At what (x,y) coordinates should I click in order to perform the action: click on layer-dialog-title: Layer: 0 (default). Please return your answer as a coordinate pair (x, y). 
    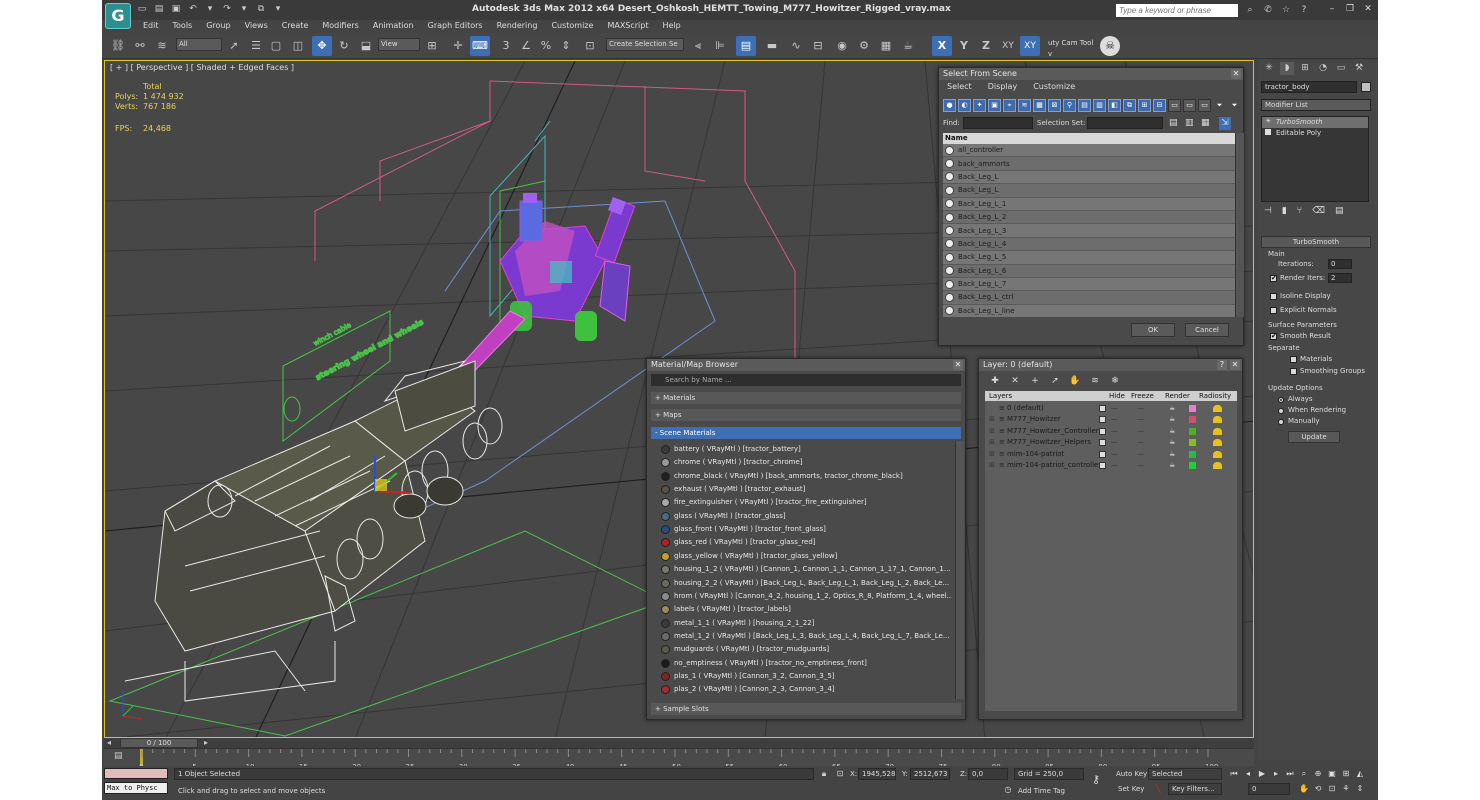
    Looking at the image, I should click on (1110, 365).